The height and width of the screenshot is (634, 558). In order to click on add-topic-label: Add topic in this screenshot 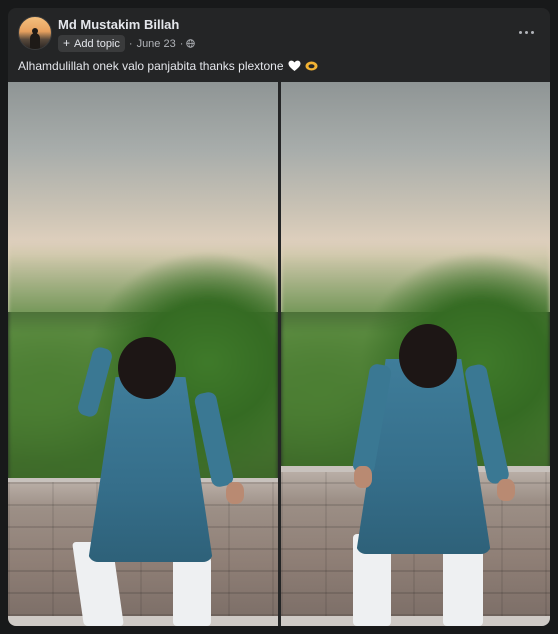, I will do `click(97, 43)`.